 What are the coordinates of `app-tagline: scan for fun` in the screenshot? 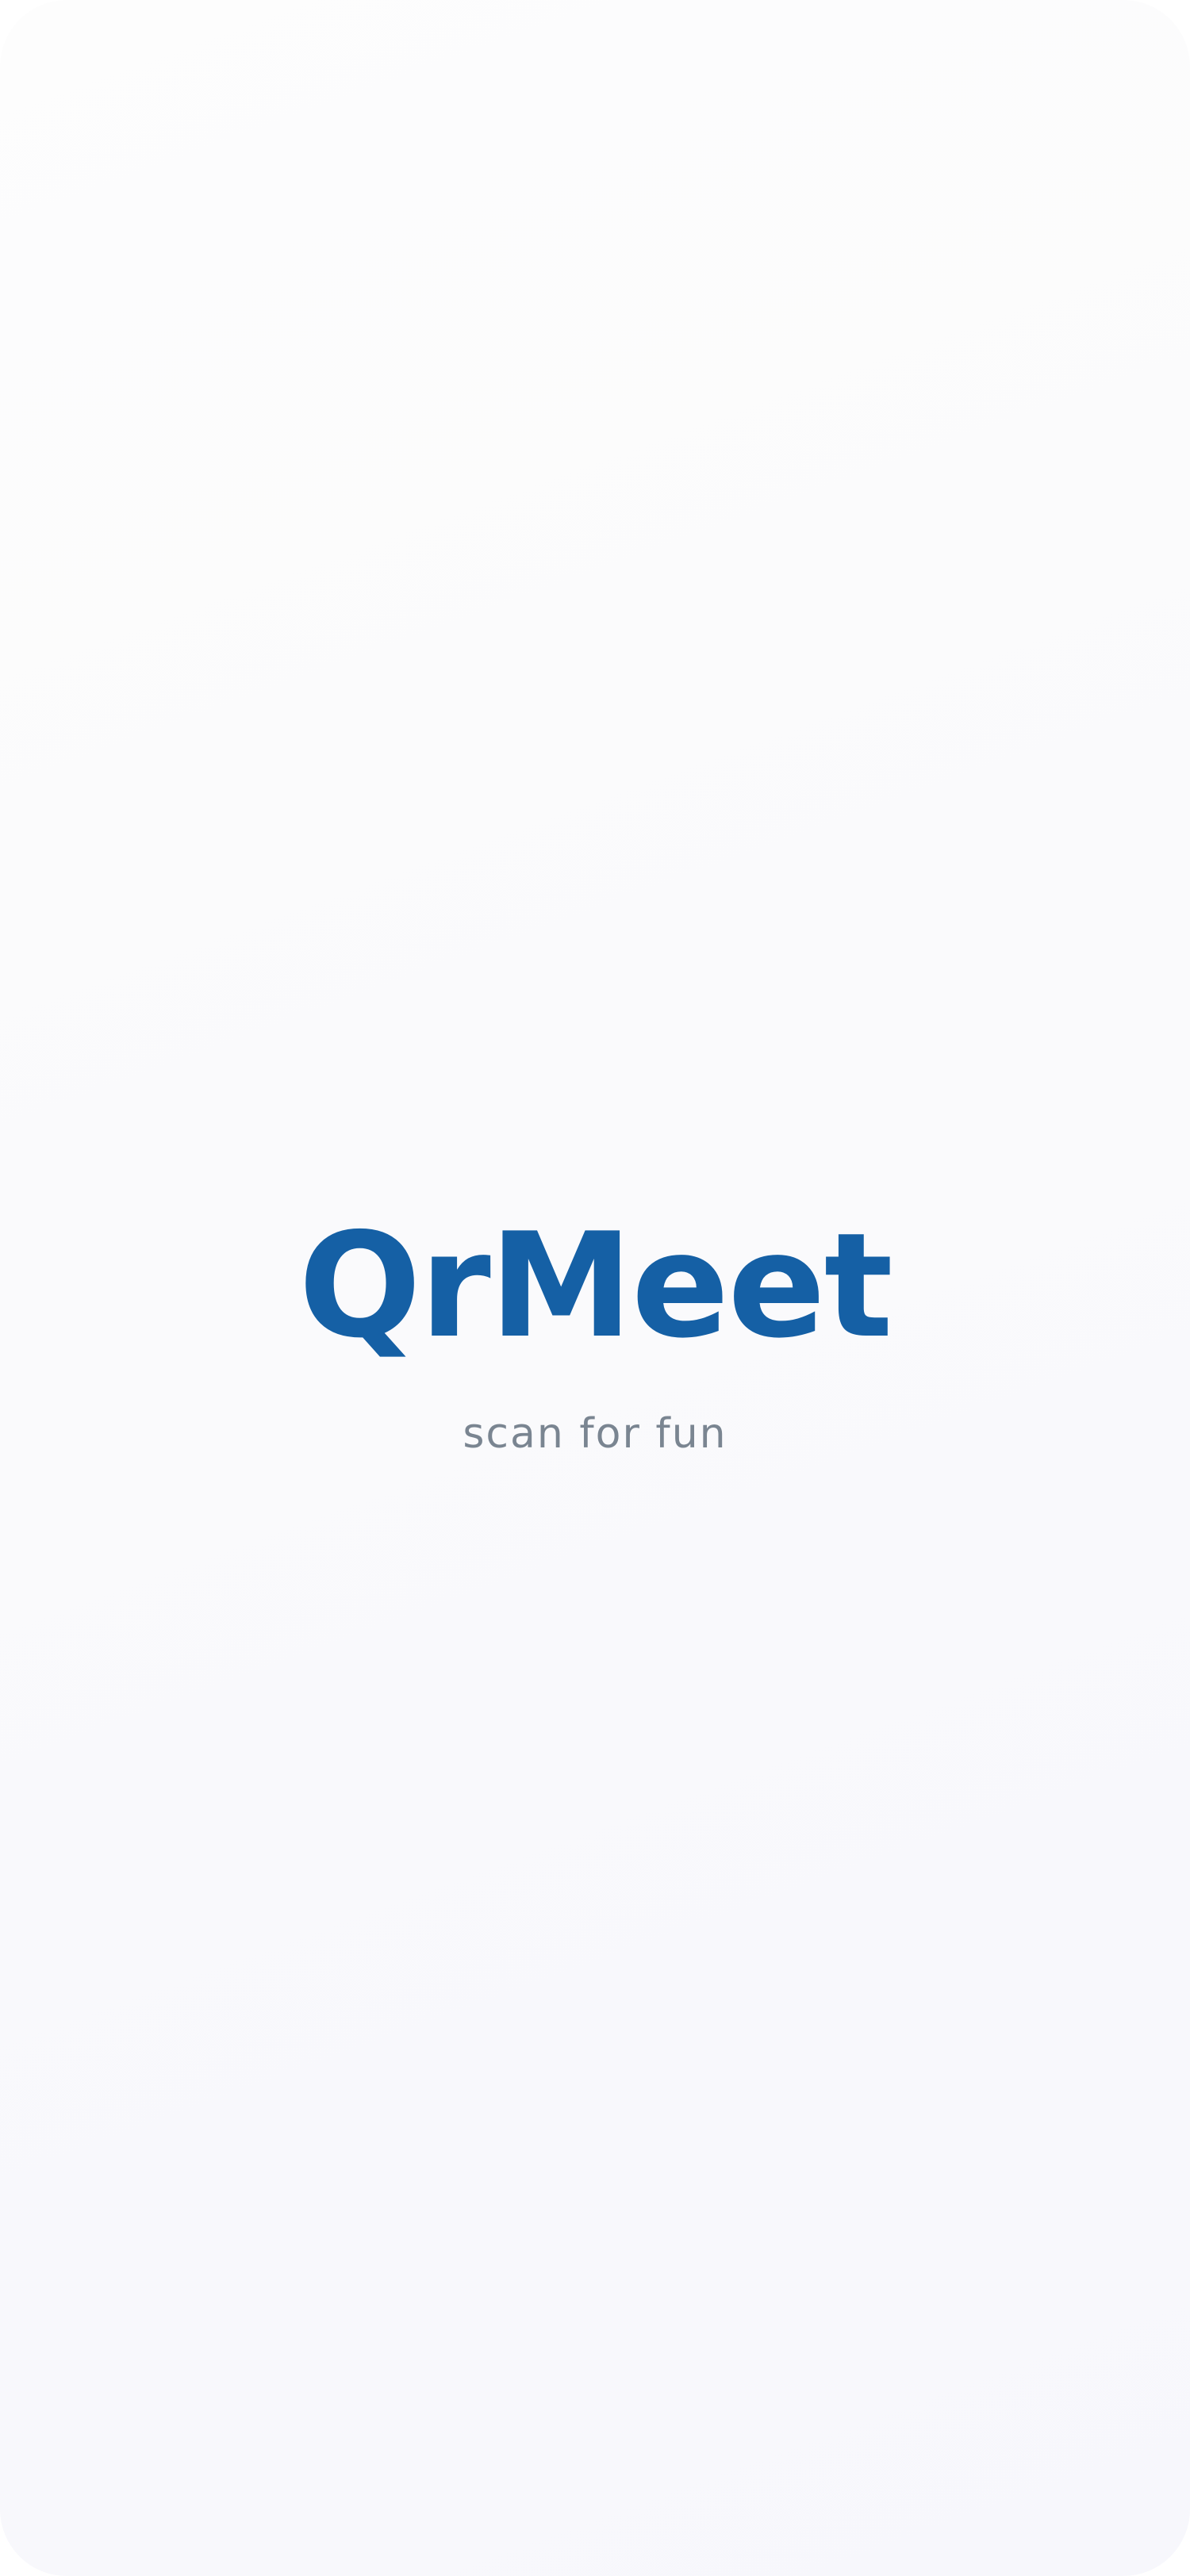 It's located at (595, 1434).